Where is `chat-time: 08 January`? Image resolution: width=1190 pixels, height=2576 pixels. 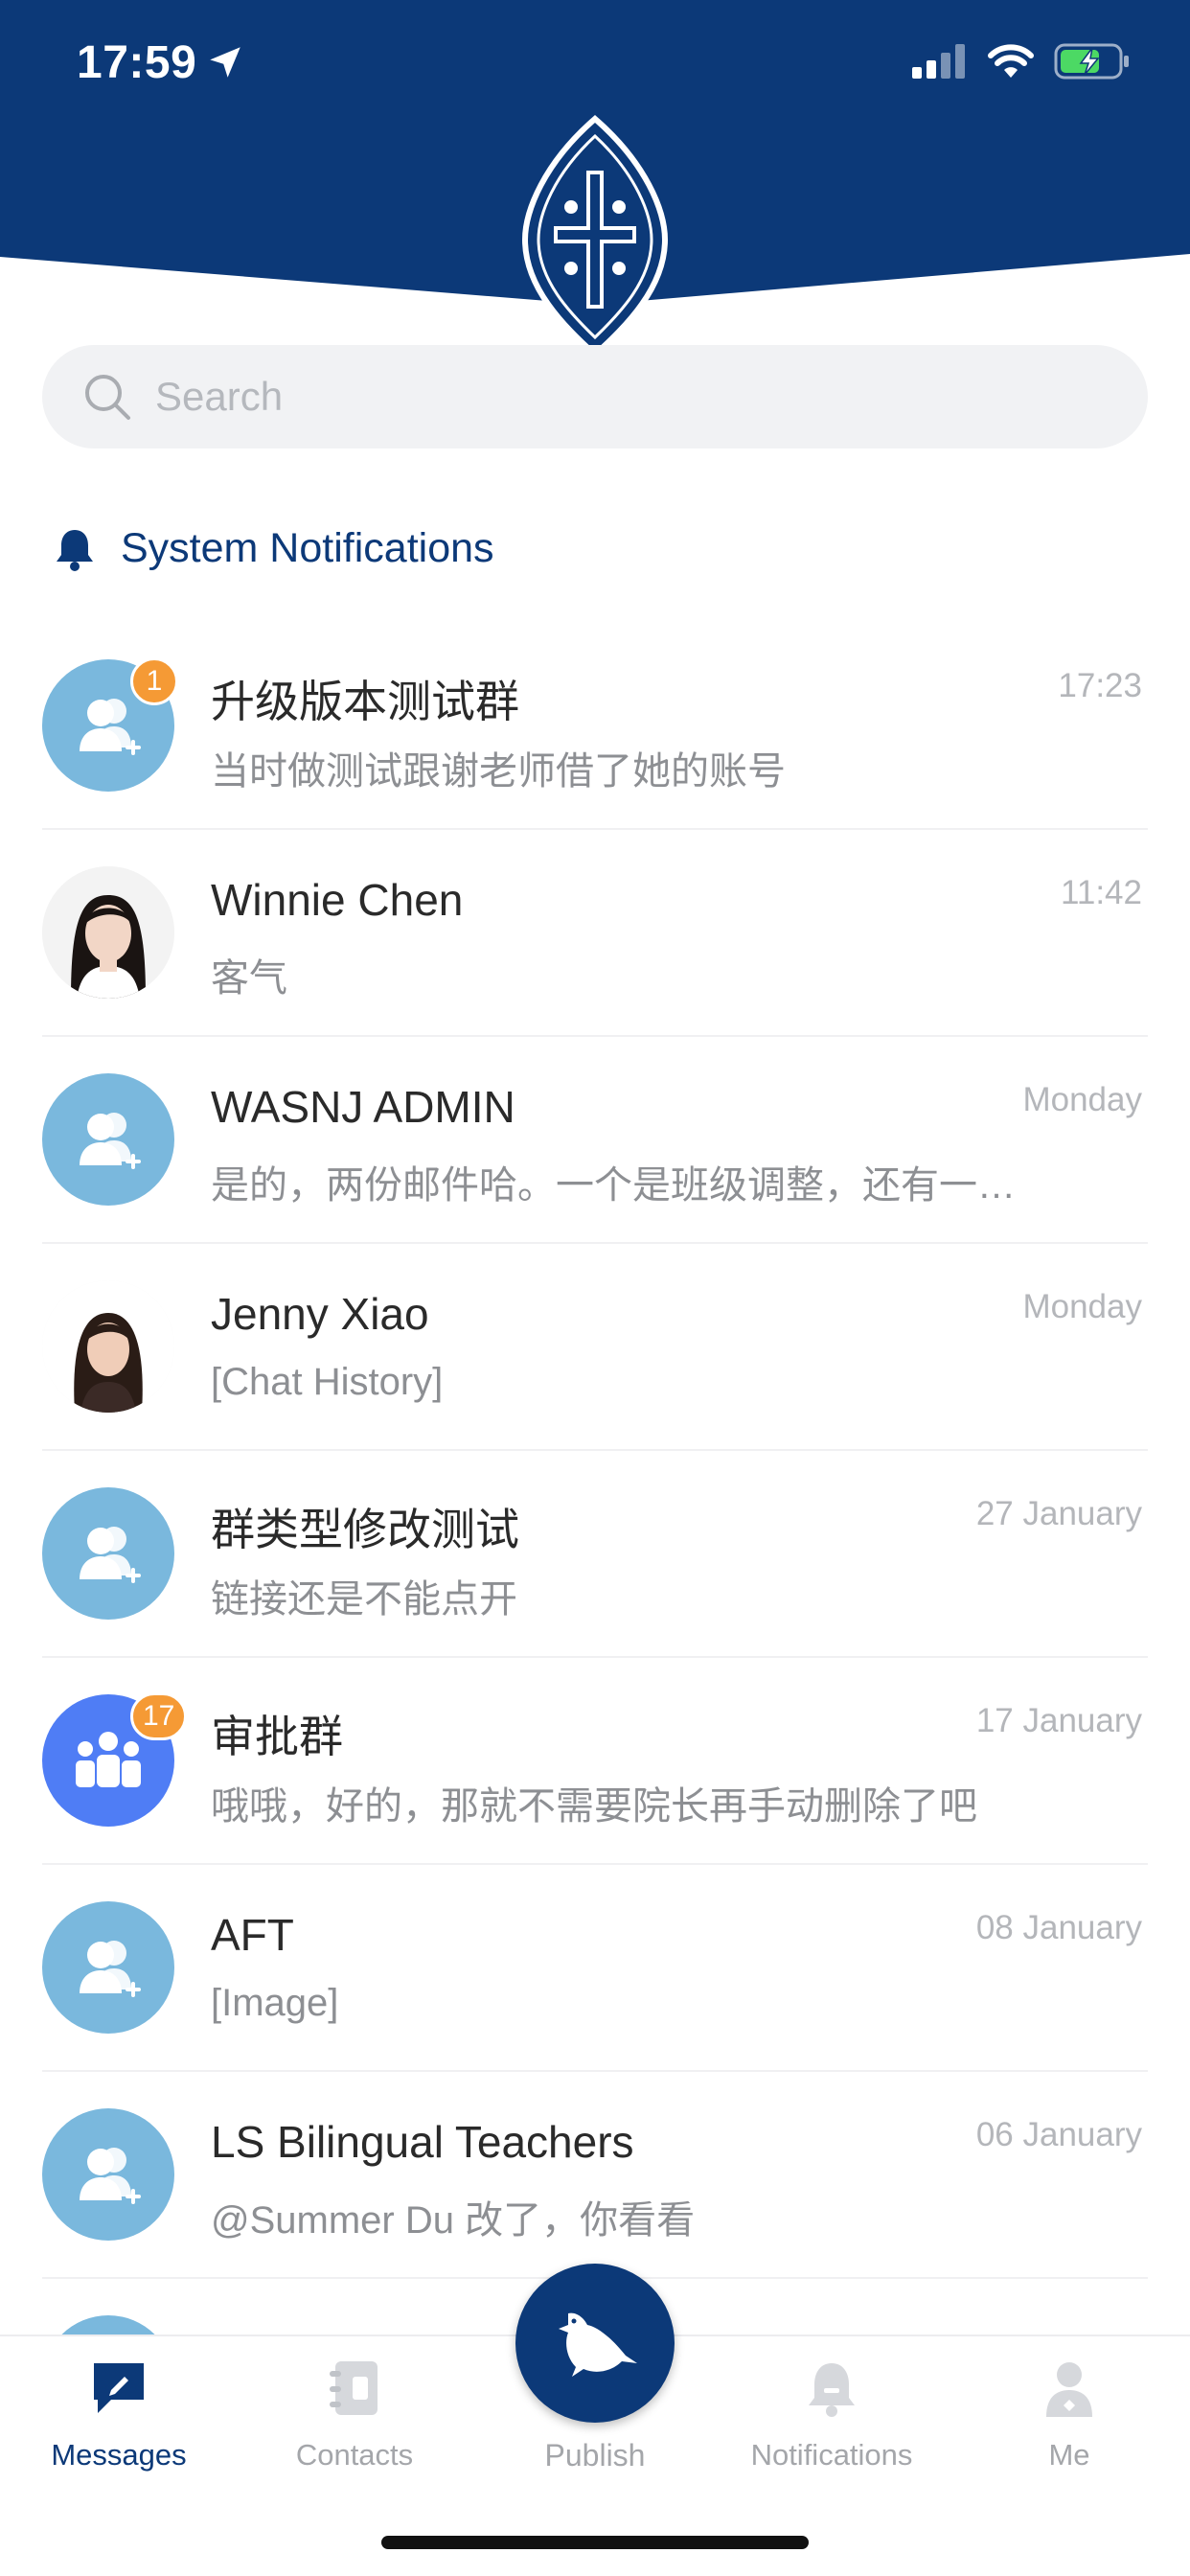 chat-time: 08 January is located at coordinates (1059, 1927).